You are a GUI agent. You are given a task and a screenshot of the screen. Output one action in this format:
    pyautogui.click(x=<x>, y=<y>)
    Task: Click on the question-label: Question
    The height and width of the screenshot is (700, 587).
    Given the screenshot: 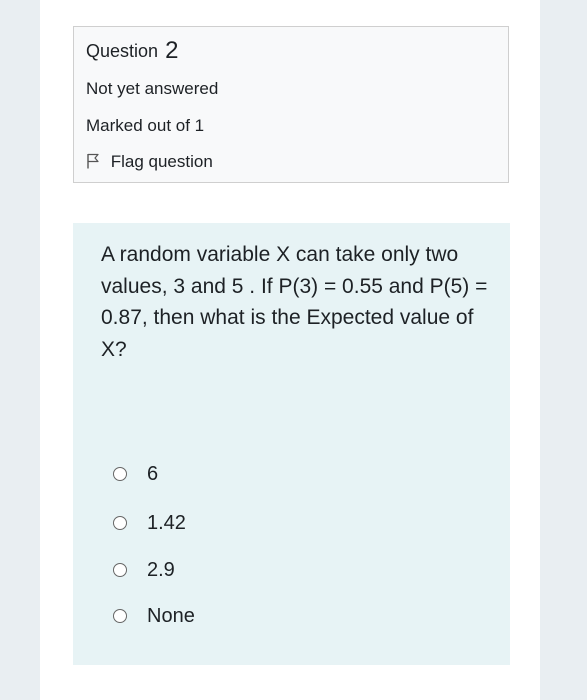 What is the action you would take?
    pyautogui.click(x=122, y=51)
    